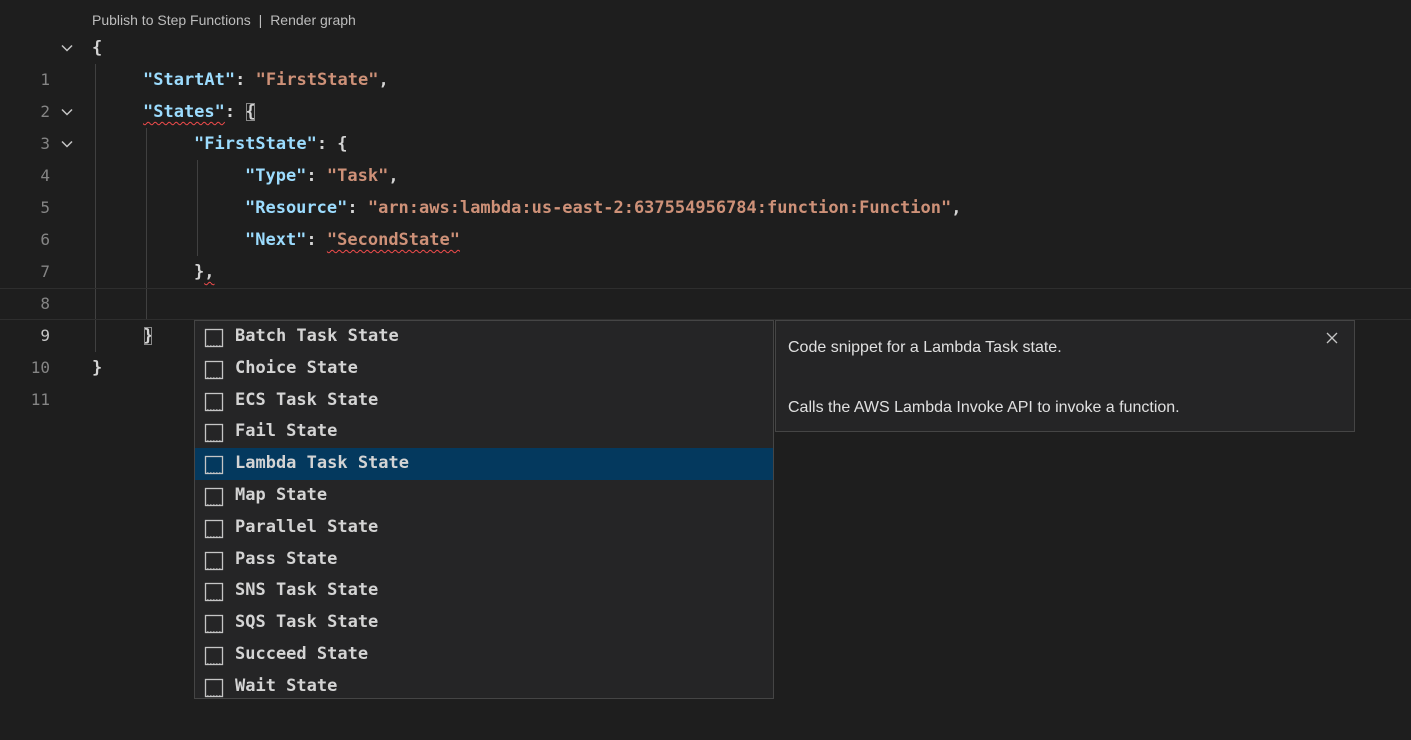 Image resolution: width=1411 pixels, height=740 pixels. I want to click on json-string: "Task", so click(357, 176).